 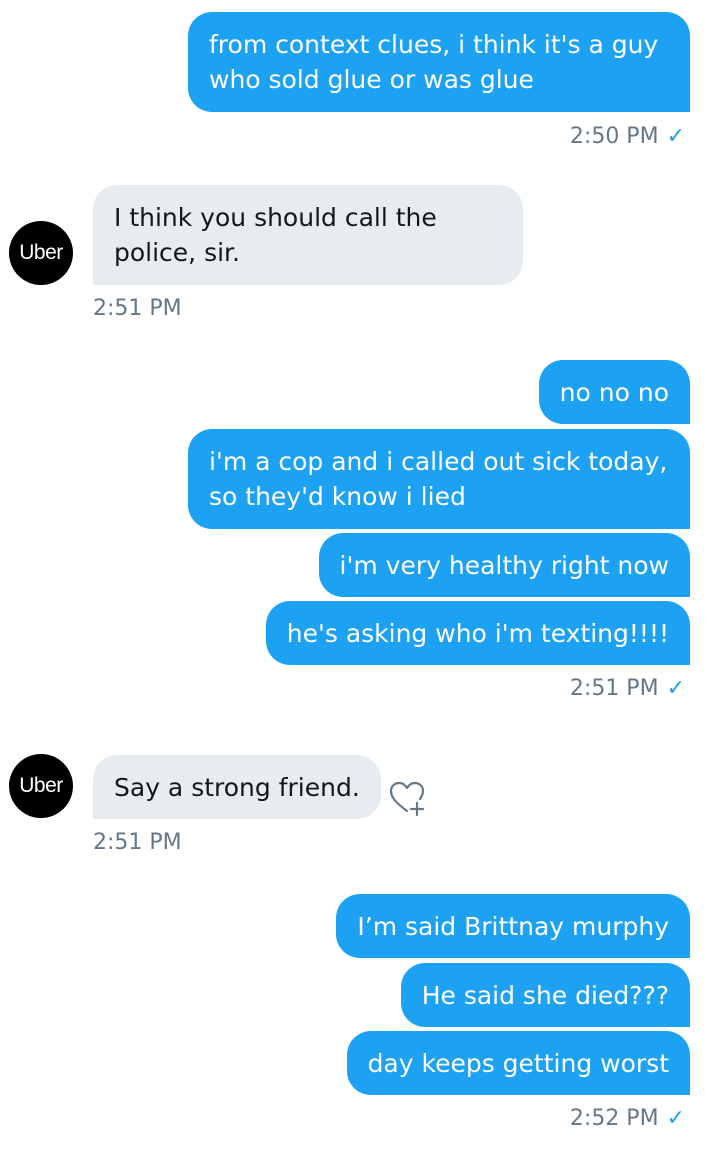 I want to click on message-bubble-incoming: I think you should call the police, sir., so click(x=308, y=235).